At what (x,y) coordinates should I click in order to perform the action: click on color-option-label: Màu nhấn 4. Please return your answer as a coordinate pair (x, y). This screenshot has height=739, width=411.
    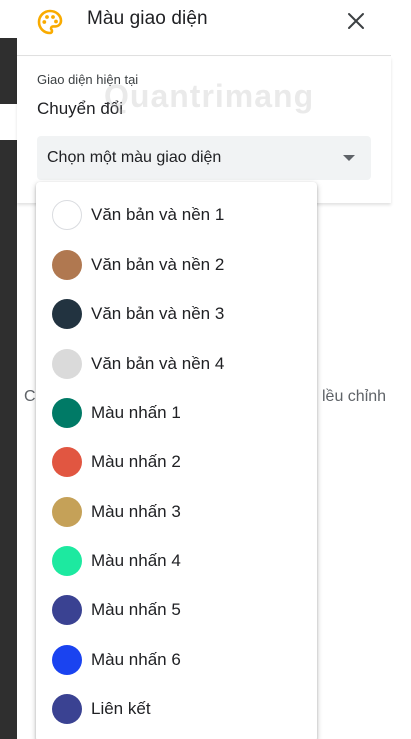
    Looking at the image, I should click on (136, 560).